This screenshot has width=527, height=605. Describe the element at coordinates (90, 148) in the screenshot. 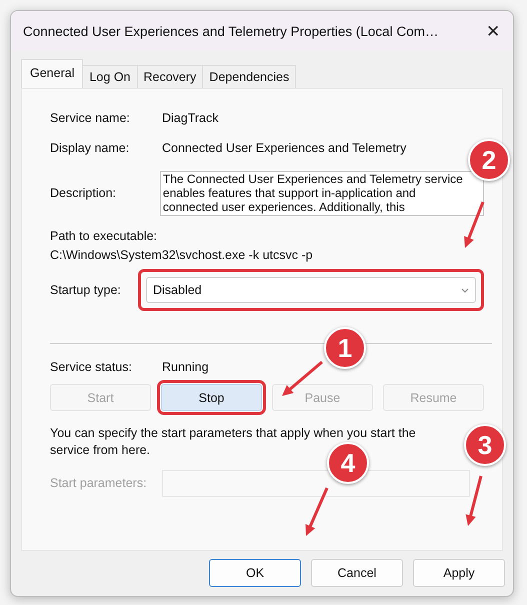

I see `field-label: Display name:` at that location.